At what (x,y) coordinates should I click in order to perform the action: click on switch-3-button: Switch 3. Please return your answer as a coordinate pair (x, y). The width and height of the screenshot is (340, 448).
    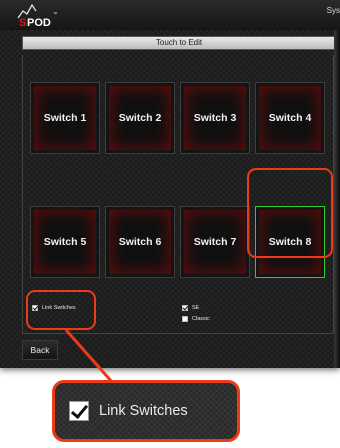
    Looking at the image, I should click on (215, 118).